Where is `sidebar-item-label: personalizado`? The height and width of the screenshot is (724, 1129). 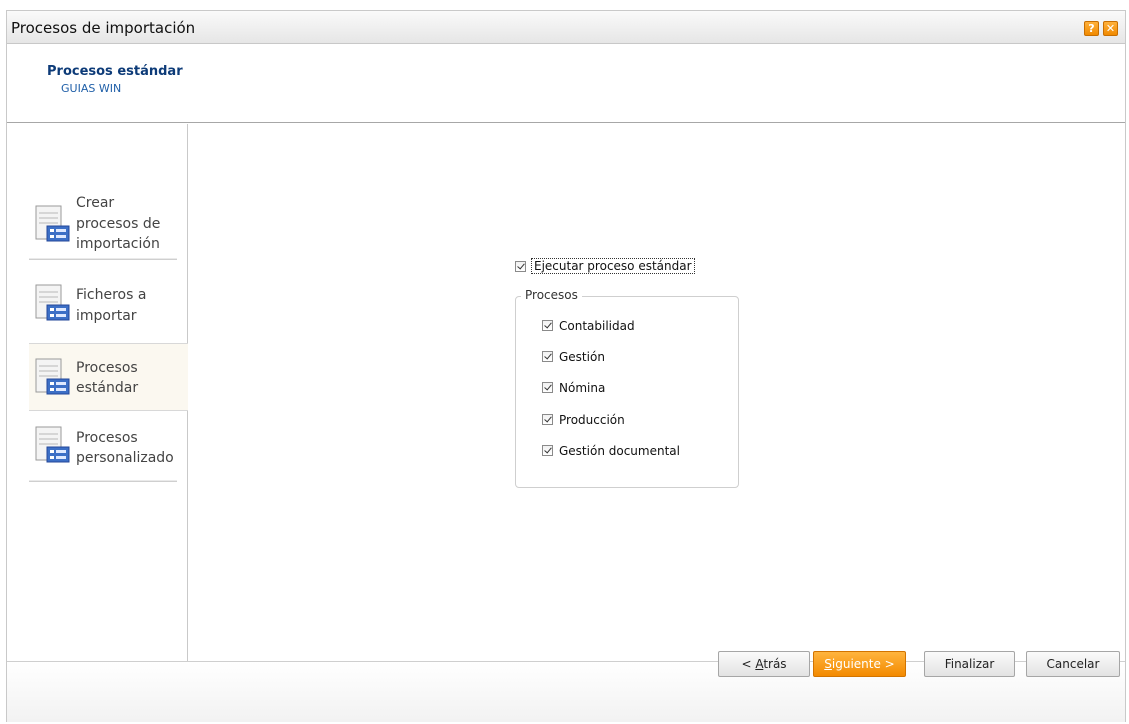 sidebar-item-label: personalizado is located at coordinates (125, 458).